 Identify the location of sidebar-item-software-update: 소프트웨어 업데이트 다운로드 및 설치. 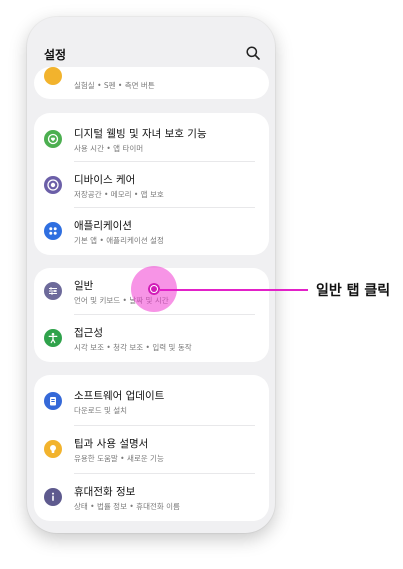
(151, 401).